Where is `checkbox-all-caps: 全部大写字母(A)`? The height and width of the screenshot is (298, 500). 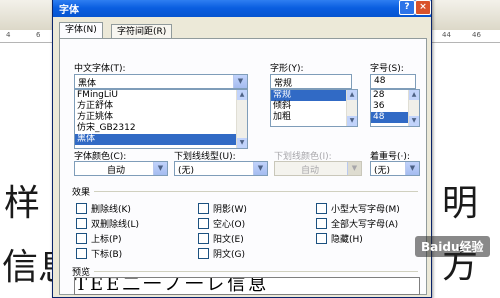
checkbox-all-caps: 全部大写字母(A) is located at coordinates (357, 223).